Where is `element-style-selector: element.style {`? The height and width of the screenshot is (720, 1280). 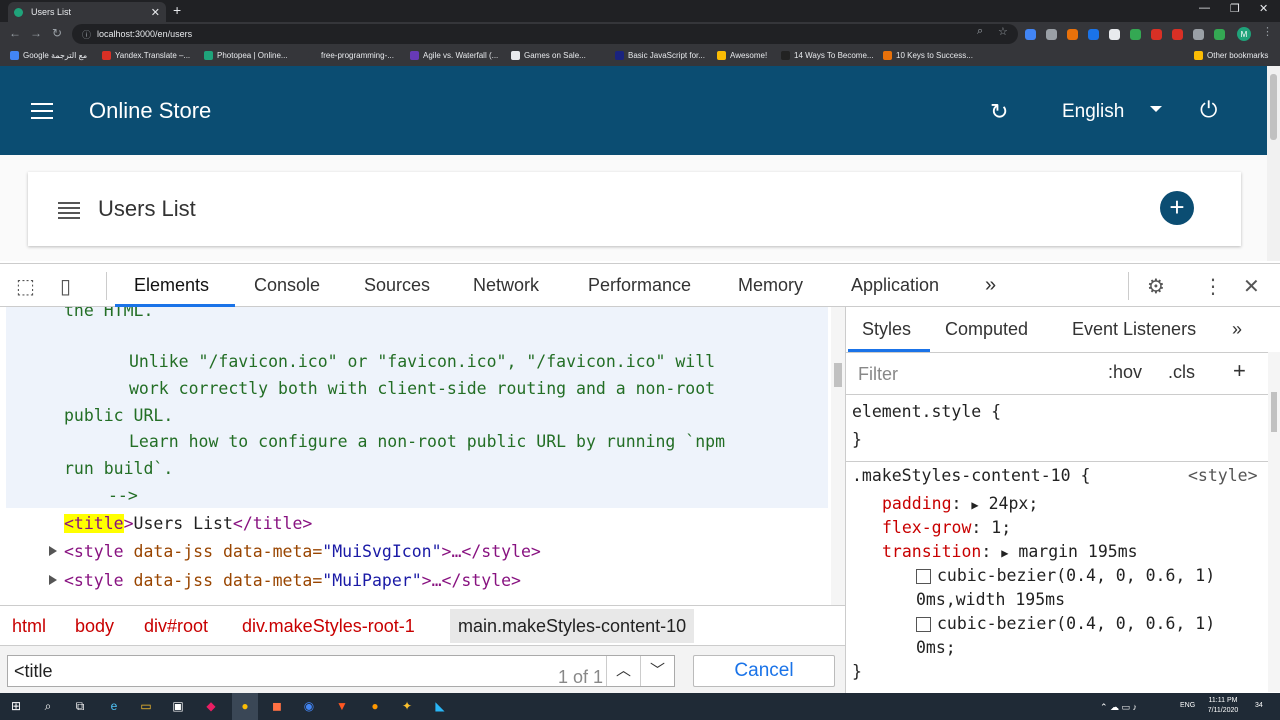
element-style-selector: element.style { is located at coordinates (926, 411).